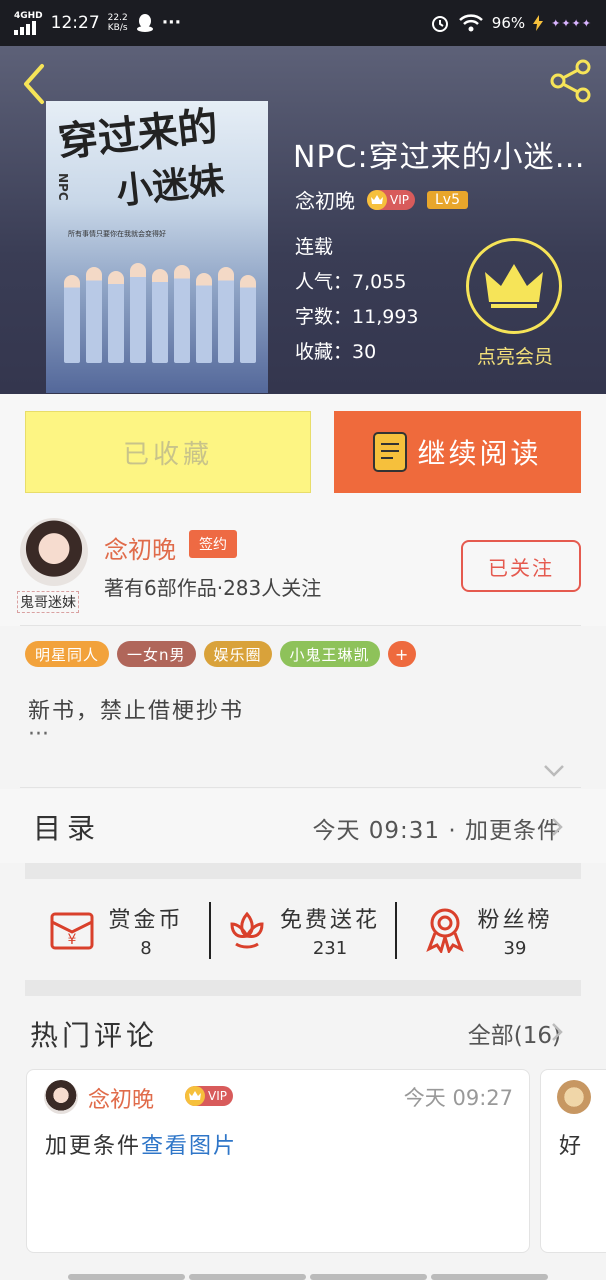 The height and width of the screenshot is (1280, 606). Describe the element at coordinates (170, 186) in the screenshot. I see `cover-title-line2: 小迷妹` at that location.